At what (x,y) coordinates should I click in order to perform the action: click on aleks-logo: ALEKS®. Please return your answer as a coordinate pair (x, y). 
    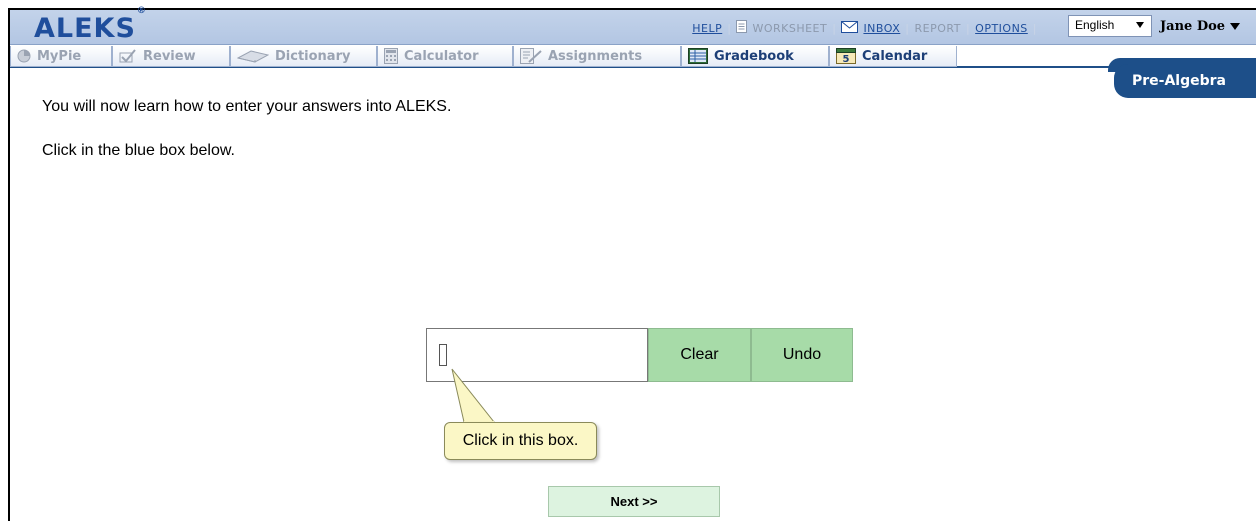
    Looking at the image, I should click on (90, 25).